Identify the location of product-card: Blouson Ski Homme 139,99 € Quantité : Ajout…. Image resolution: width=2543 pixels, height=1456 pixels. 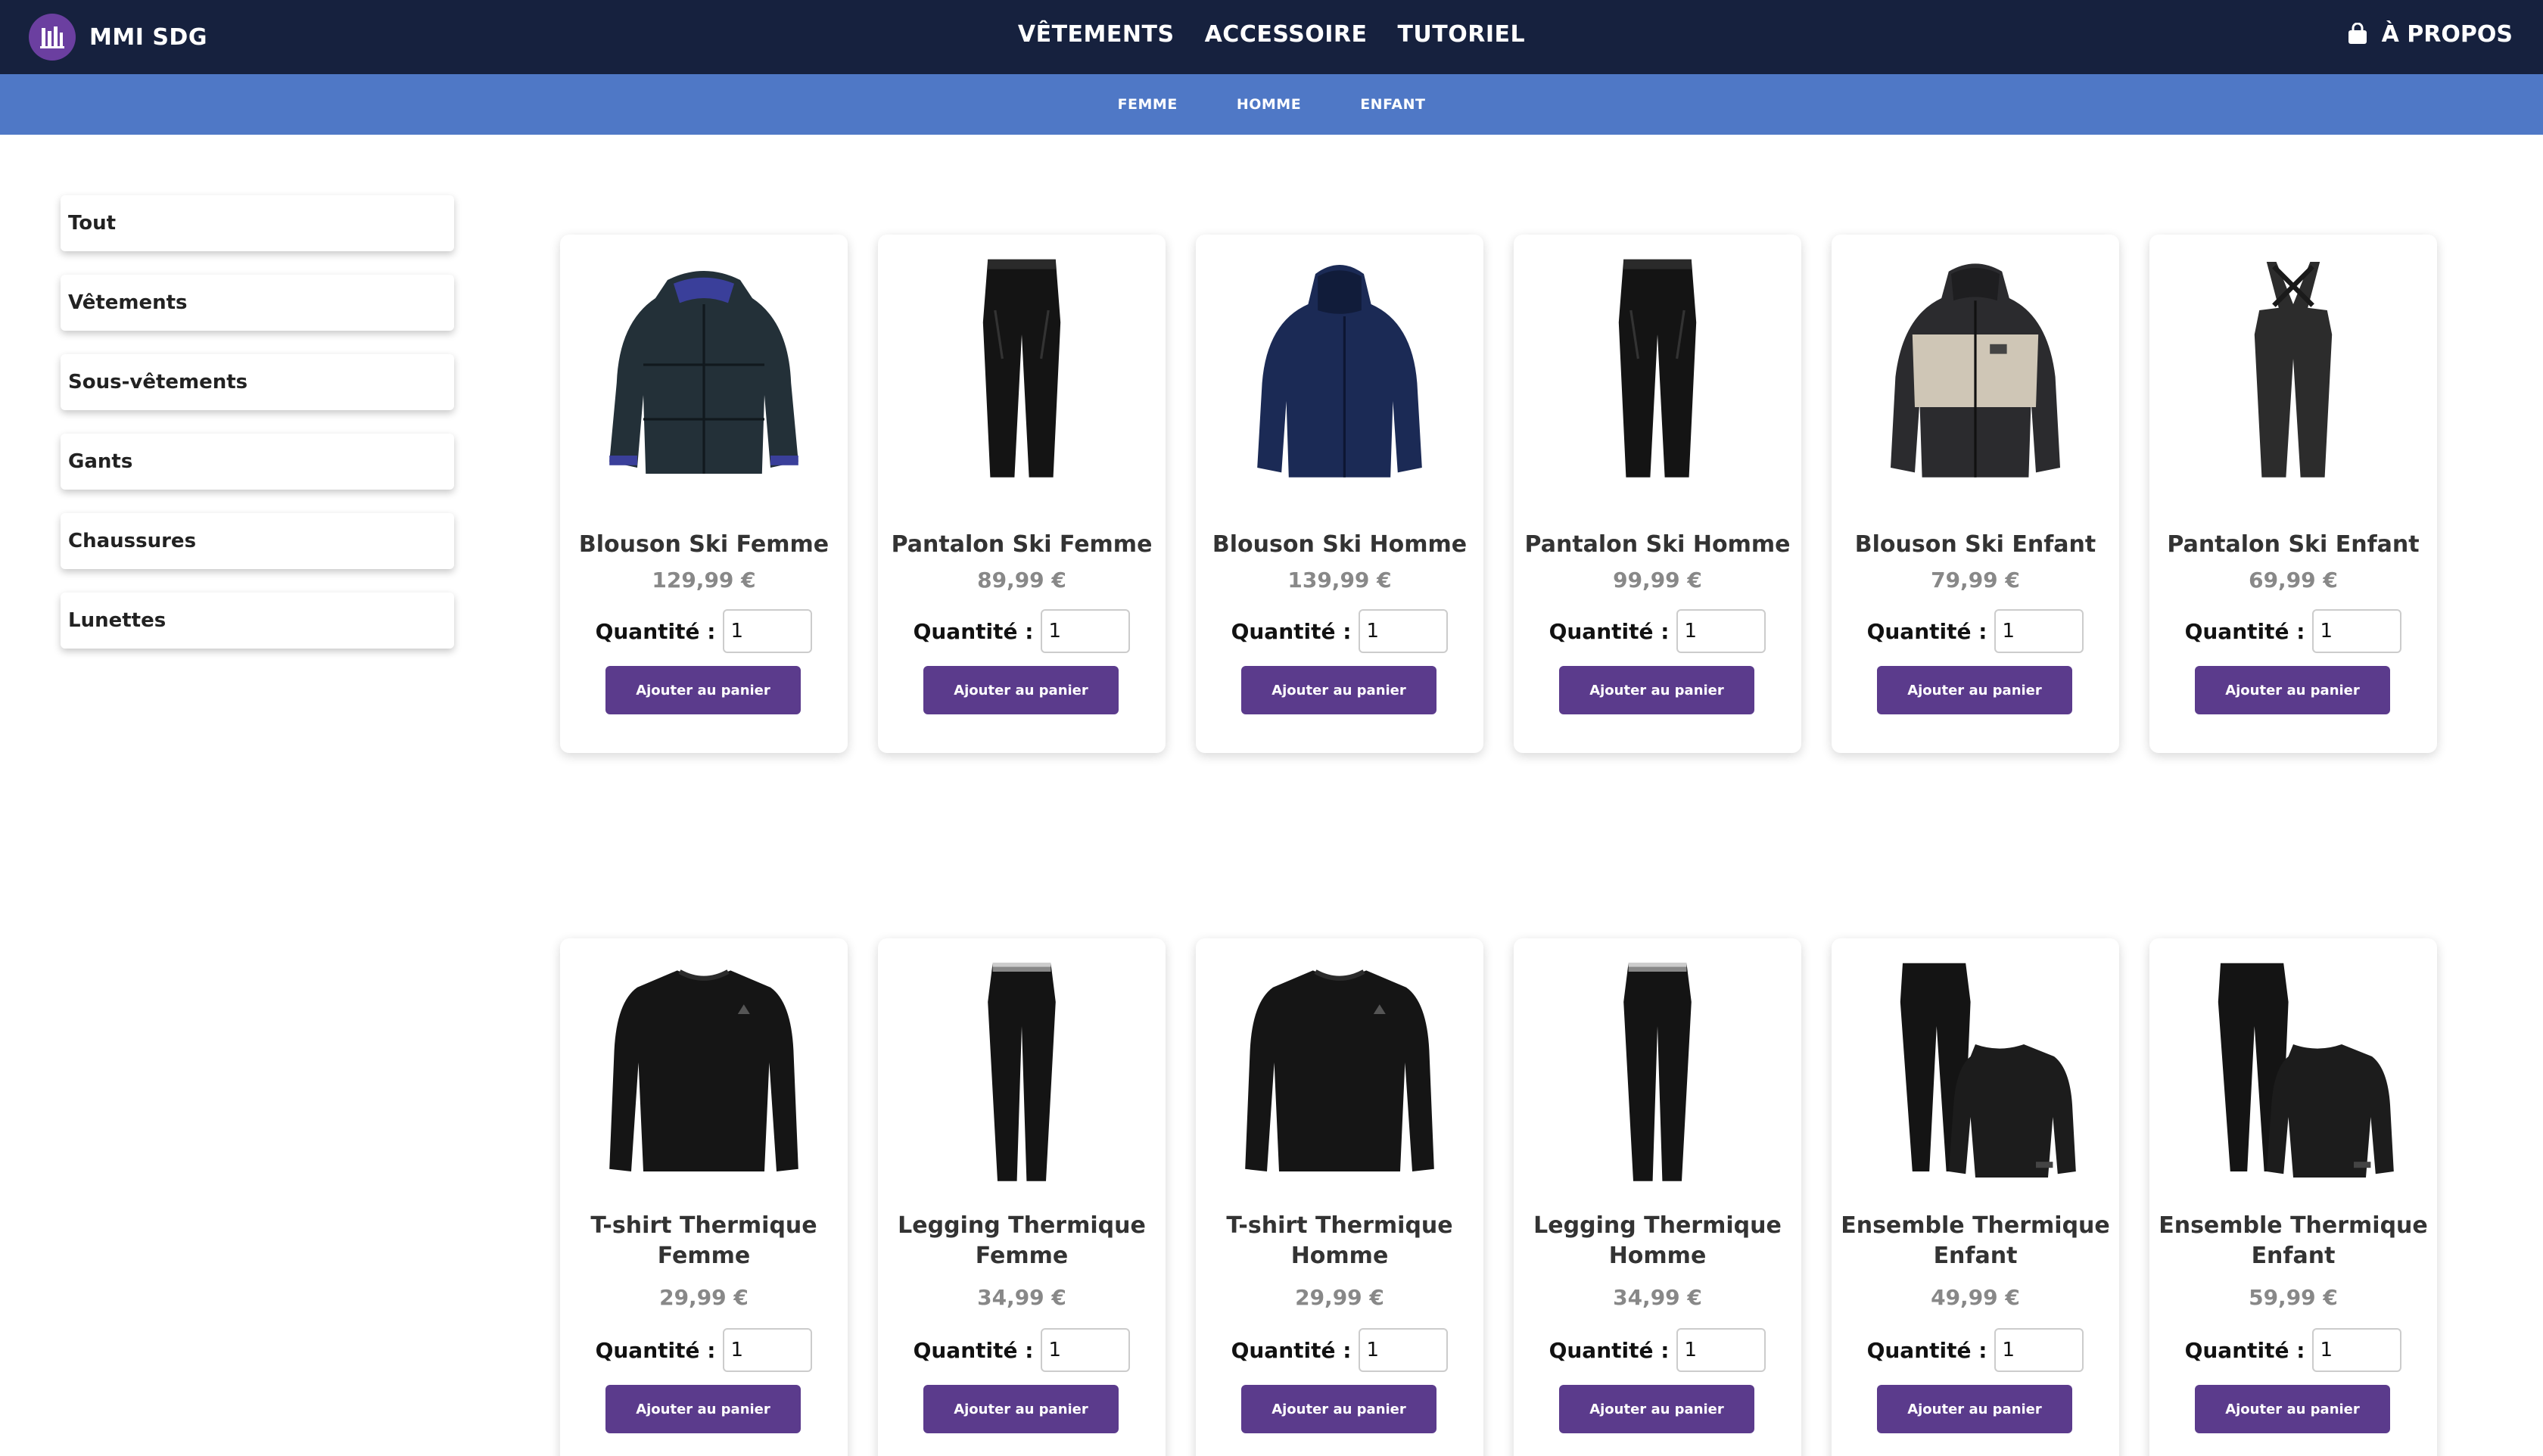
(1339, 494).